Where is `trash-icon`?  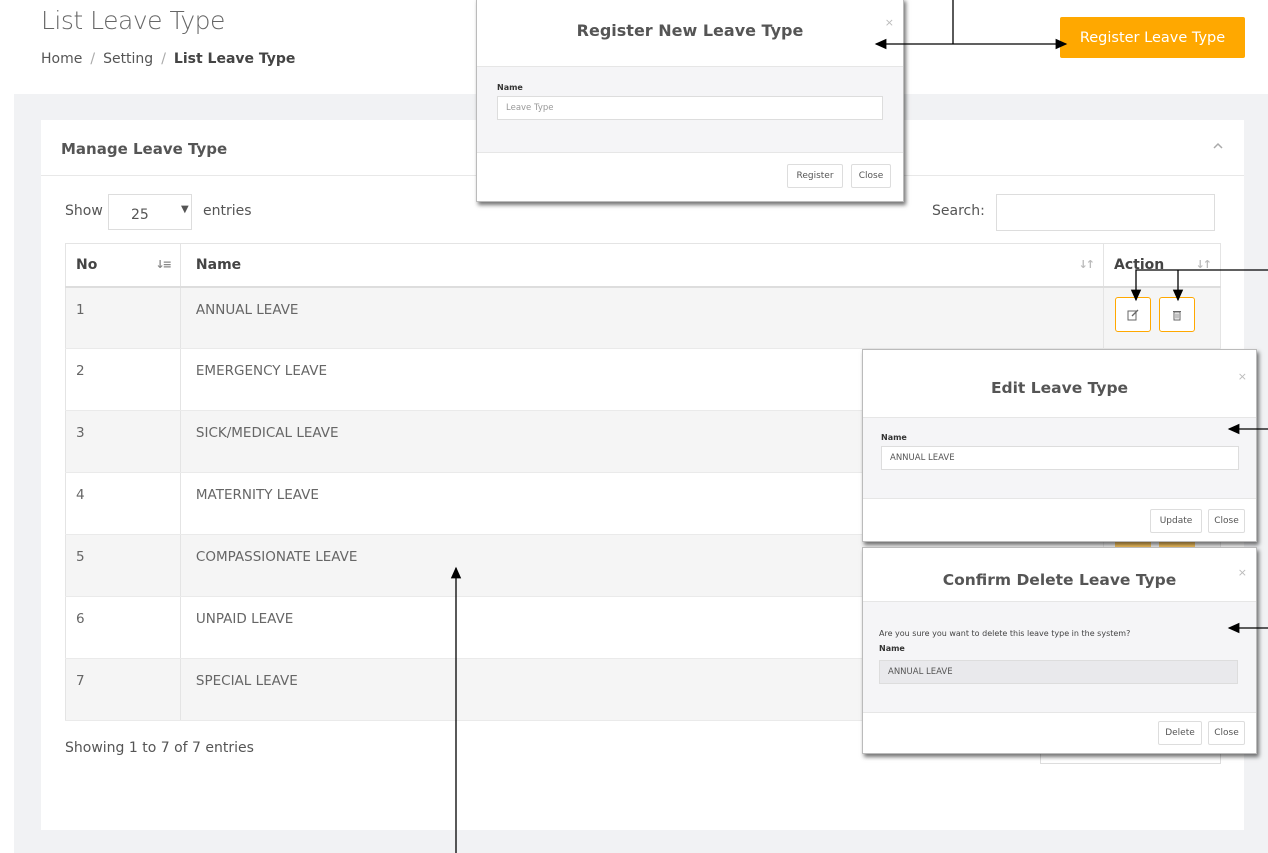
trash-icon is located at coordinates (1177, 315).